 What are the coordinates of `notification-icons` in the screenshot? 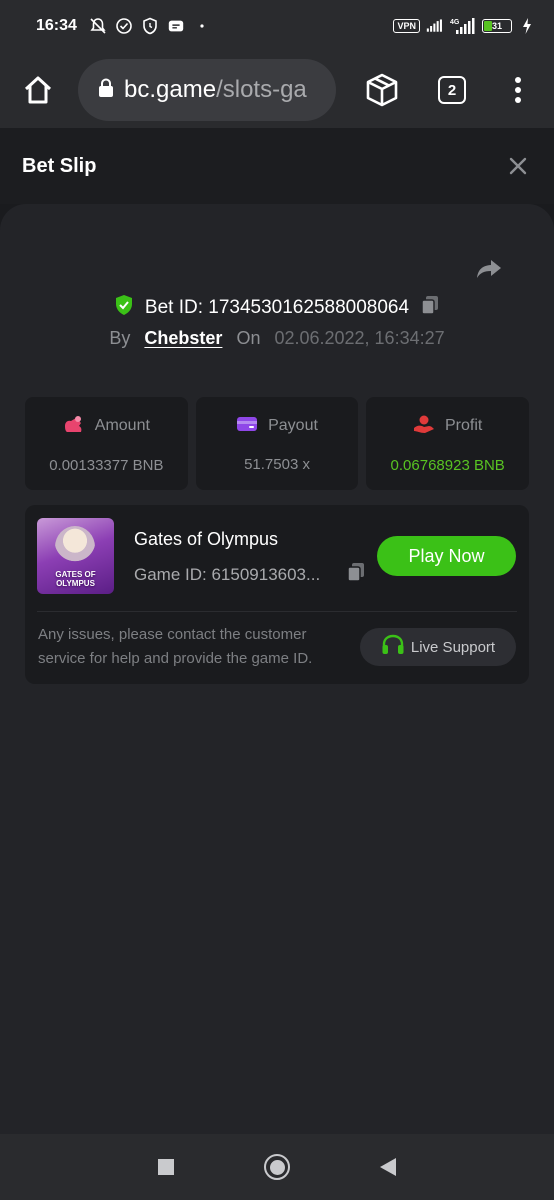 It's located at (150, 26).